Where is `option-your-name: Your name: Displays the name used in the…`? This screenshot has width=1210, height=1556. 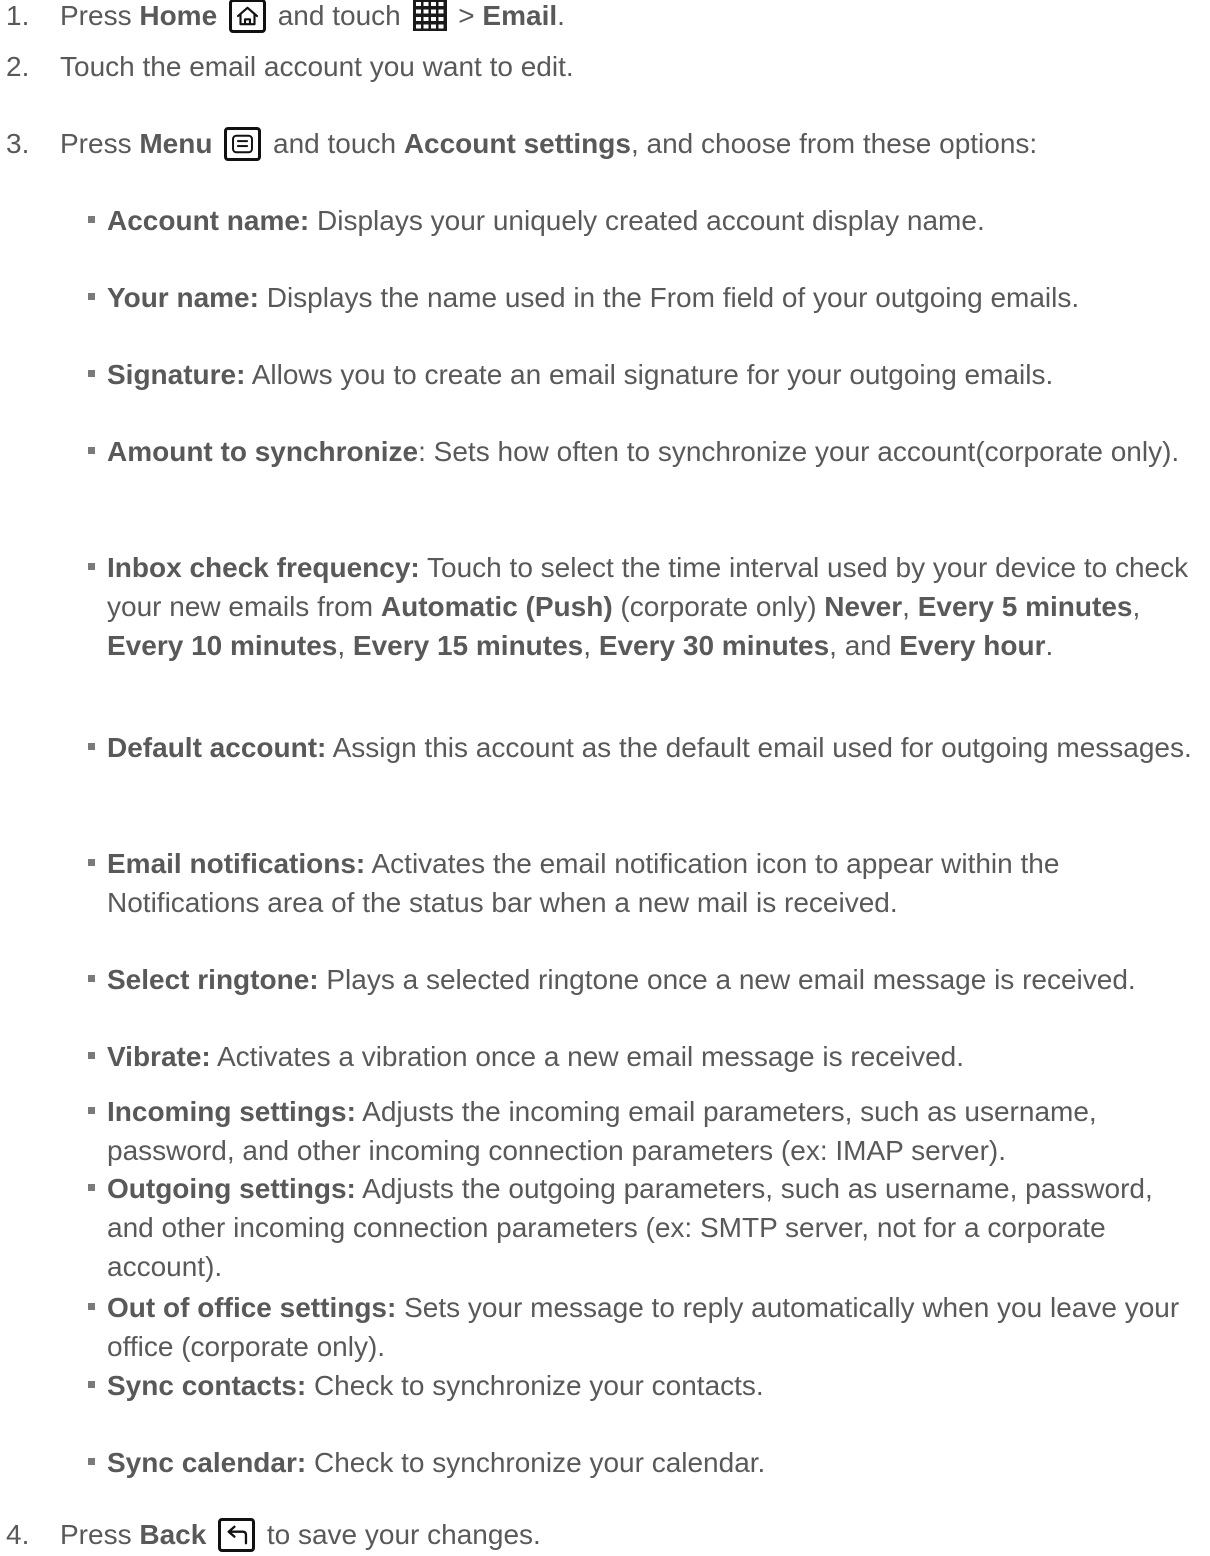 option-your-name: Your name: Displays the name used in the… is located at coordinates (646, 297).